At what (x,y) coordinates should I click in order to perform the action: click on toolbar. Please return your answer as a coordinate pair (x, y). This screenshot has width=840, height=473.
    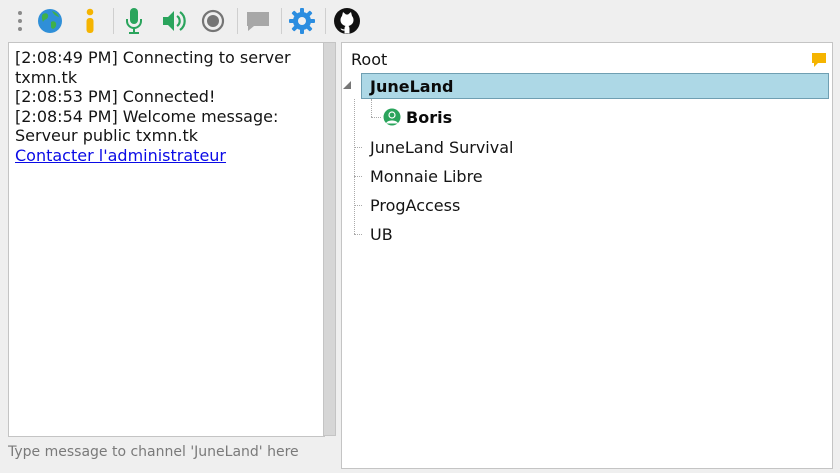
    Looking at the image, I should click on (420, 21).